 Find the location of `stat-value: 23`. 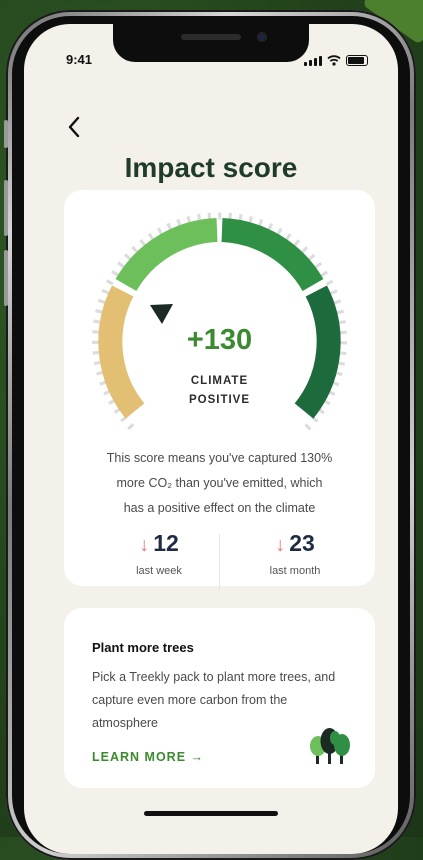

stat-value: 23 is located at coordinates (302, 543).